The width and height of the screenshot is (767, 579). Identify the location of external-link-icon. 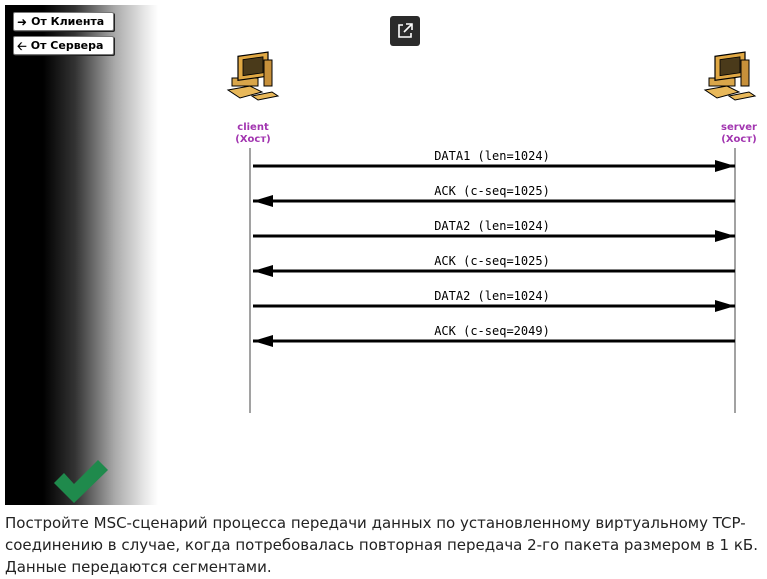
(405, 30).